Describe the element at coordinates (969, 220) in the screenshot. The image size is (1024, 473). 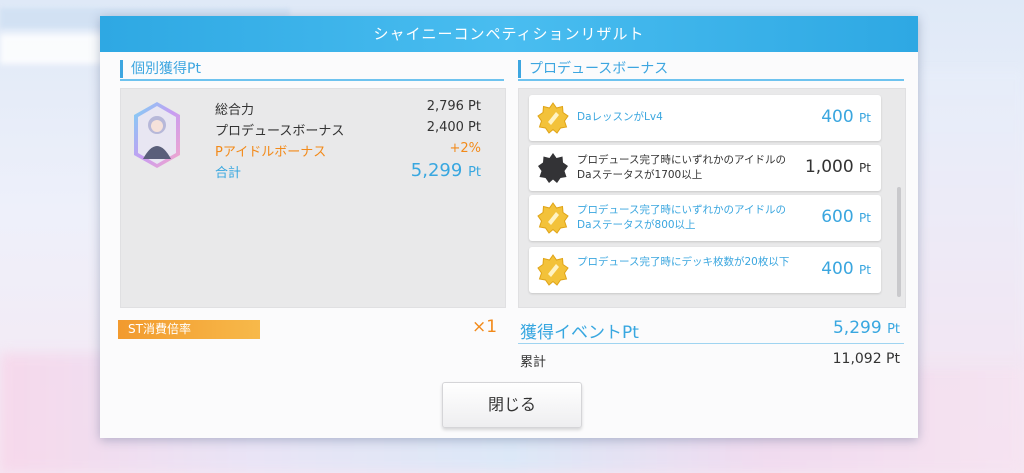
I see `background-side` at that location.